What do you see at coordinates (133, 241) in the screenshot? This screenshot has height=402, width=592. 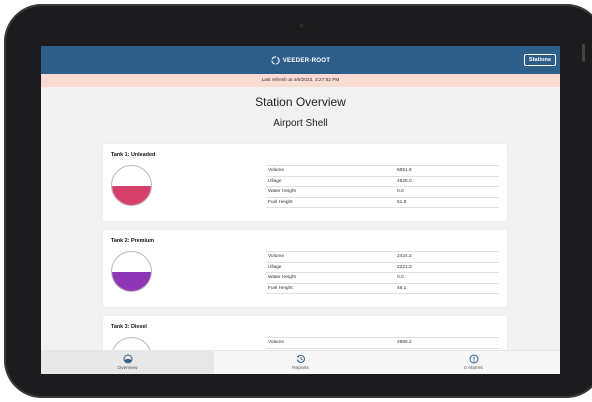 I see `tank-name: Tank 2: Premium` at bounding box center [133, 241].